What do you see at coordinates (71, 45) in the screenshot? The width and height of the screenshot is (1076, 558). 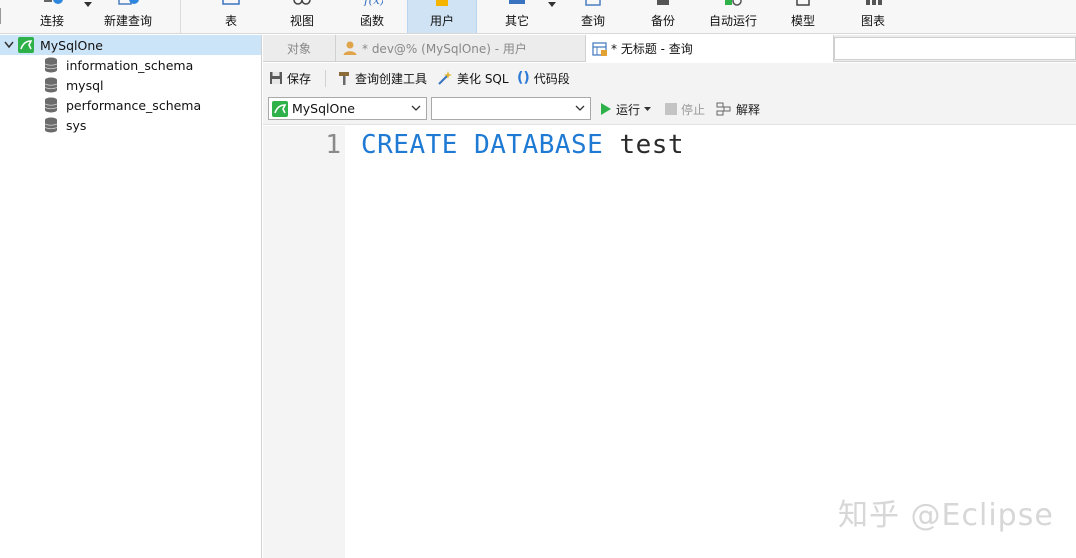 I see `connection-name: MySqlOne` at bounding box center [71, 45].